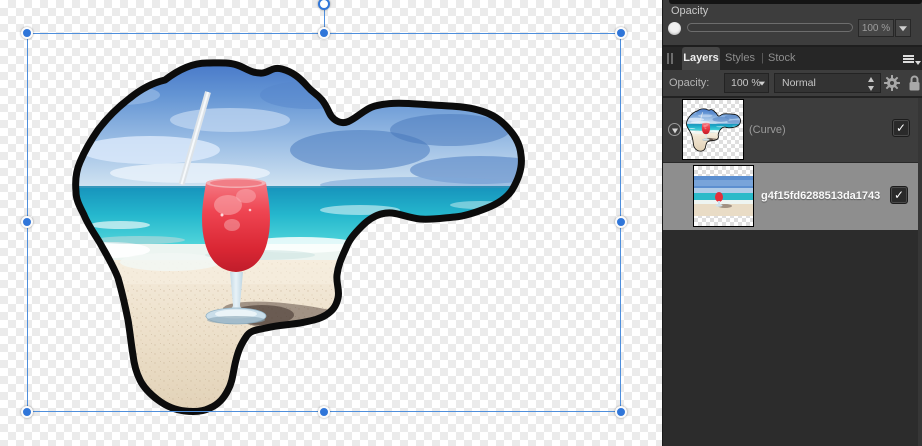 The width and height of the screenshot is (922, 446). Describe the element at coordinates (671, 58) in the screenshot. I see `panel-grip-icon` at that location.